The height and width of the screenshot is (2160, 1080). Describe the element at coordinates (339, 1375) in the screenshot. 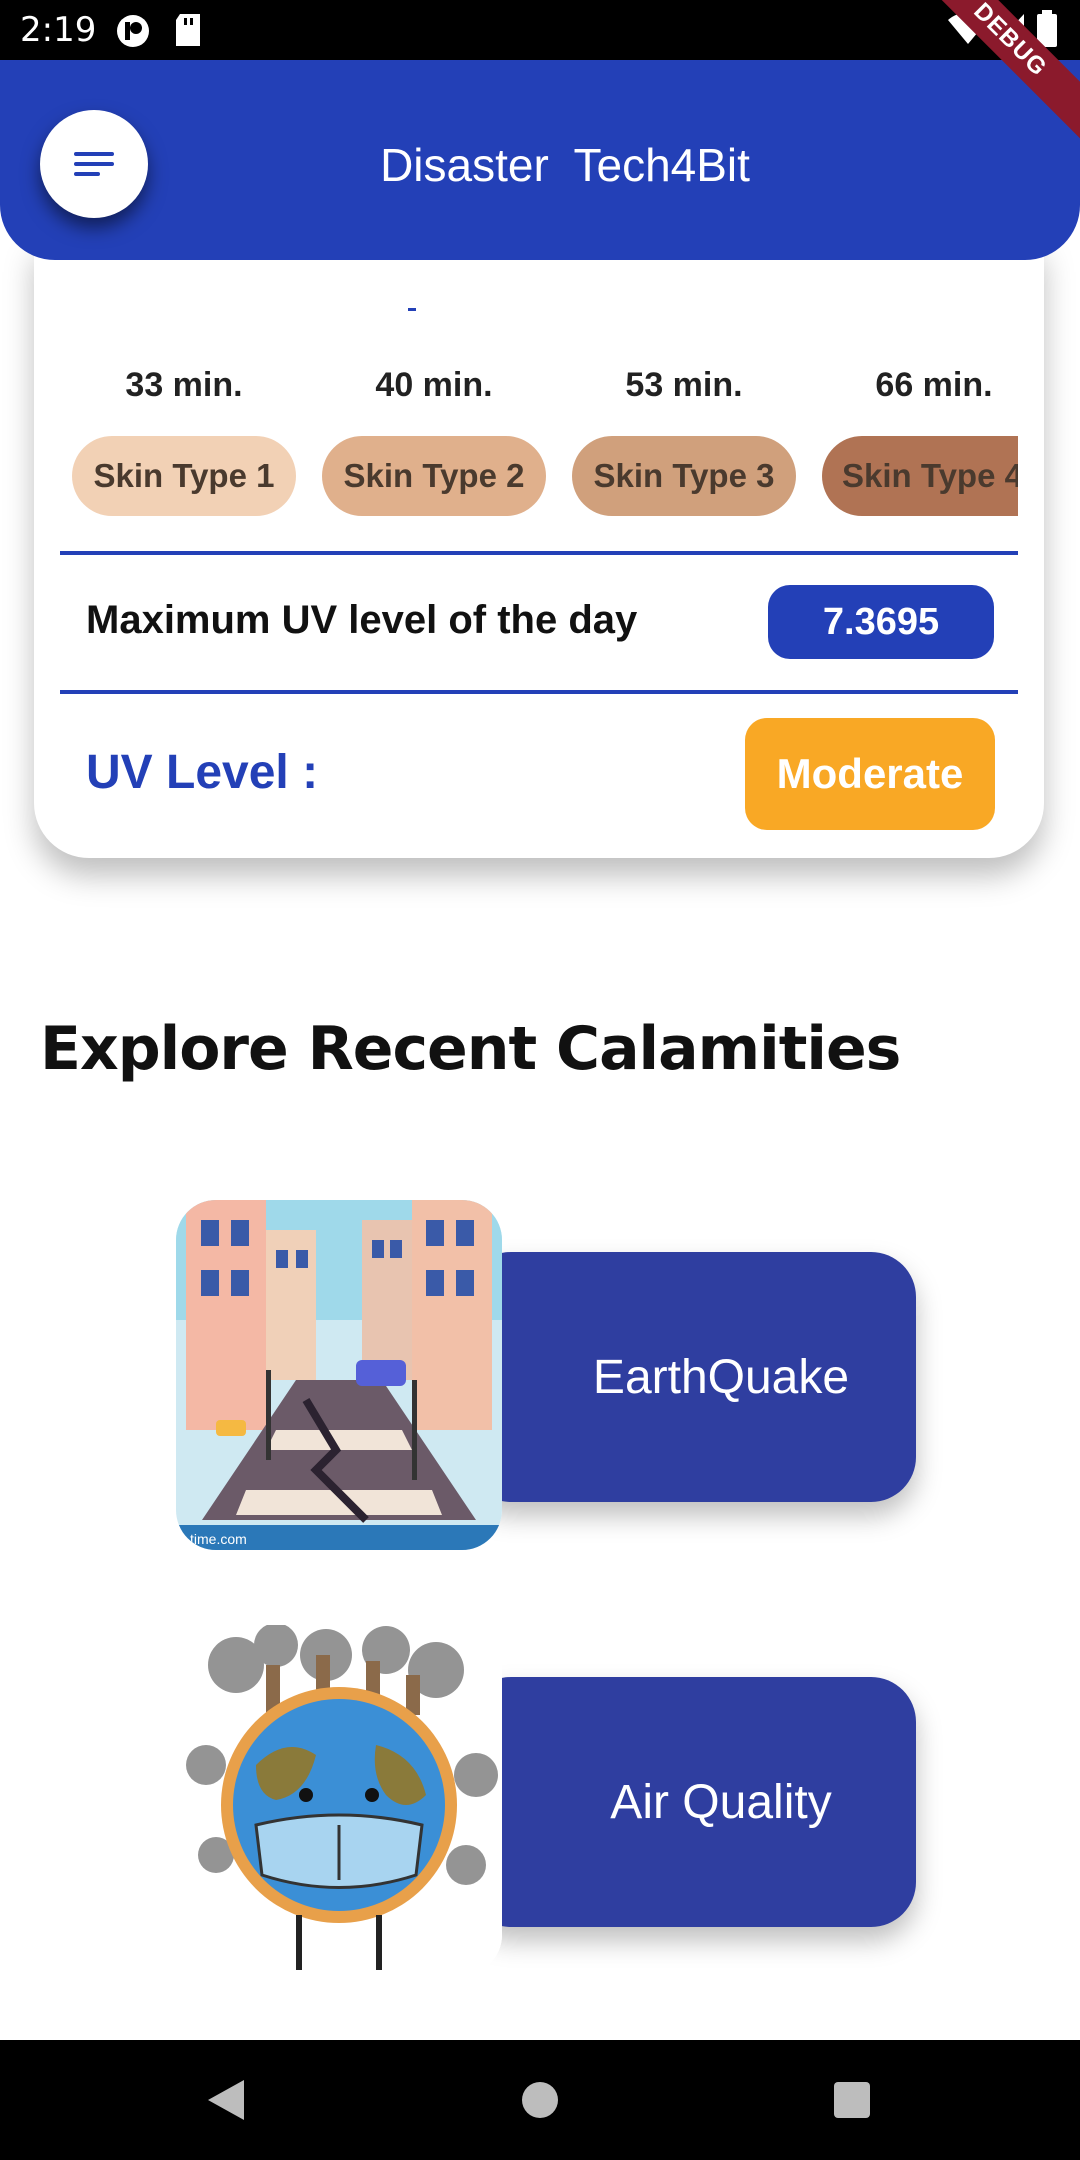

I see `earthquake-image: time.com` at that location.